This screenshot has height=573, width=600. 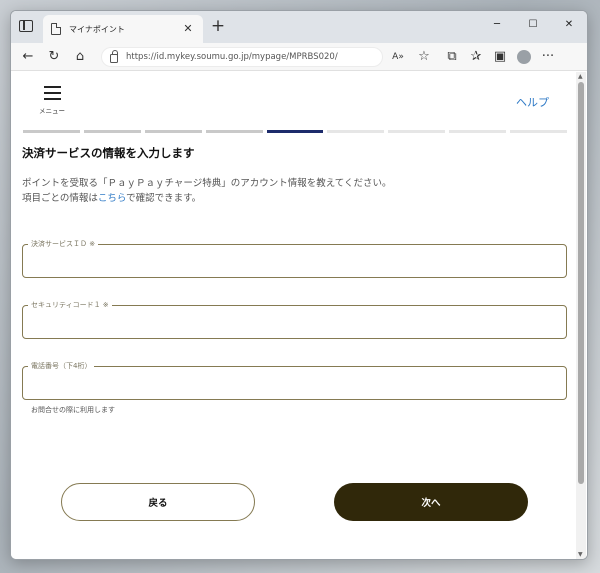 I want to click on refresh-icon: ↻, so click(x=54, y=57).